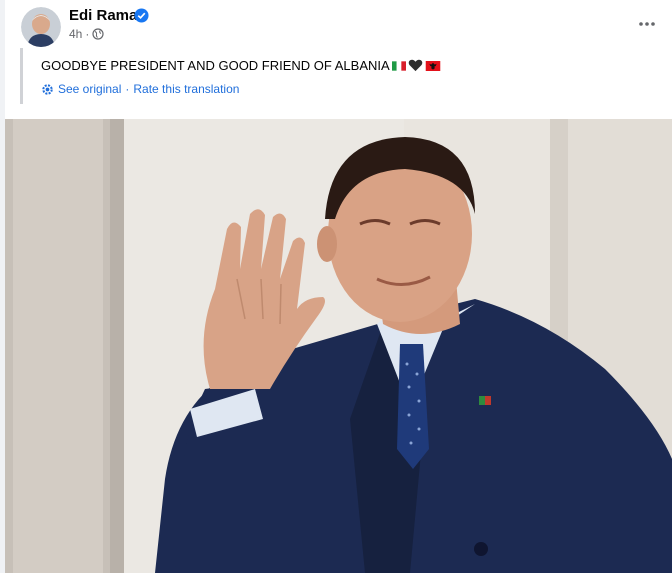 This screenshot has height=573, width=672. What do you see at coordinates (141, 15) in the screenshot?
I see `verified-badge-icon` at bounding box center [141, 15].